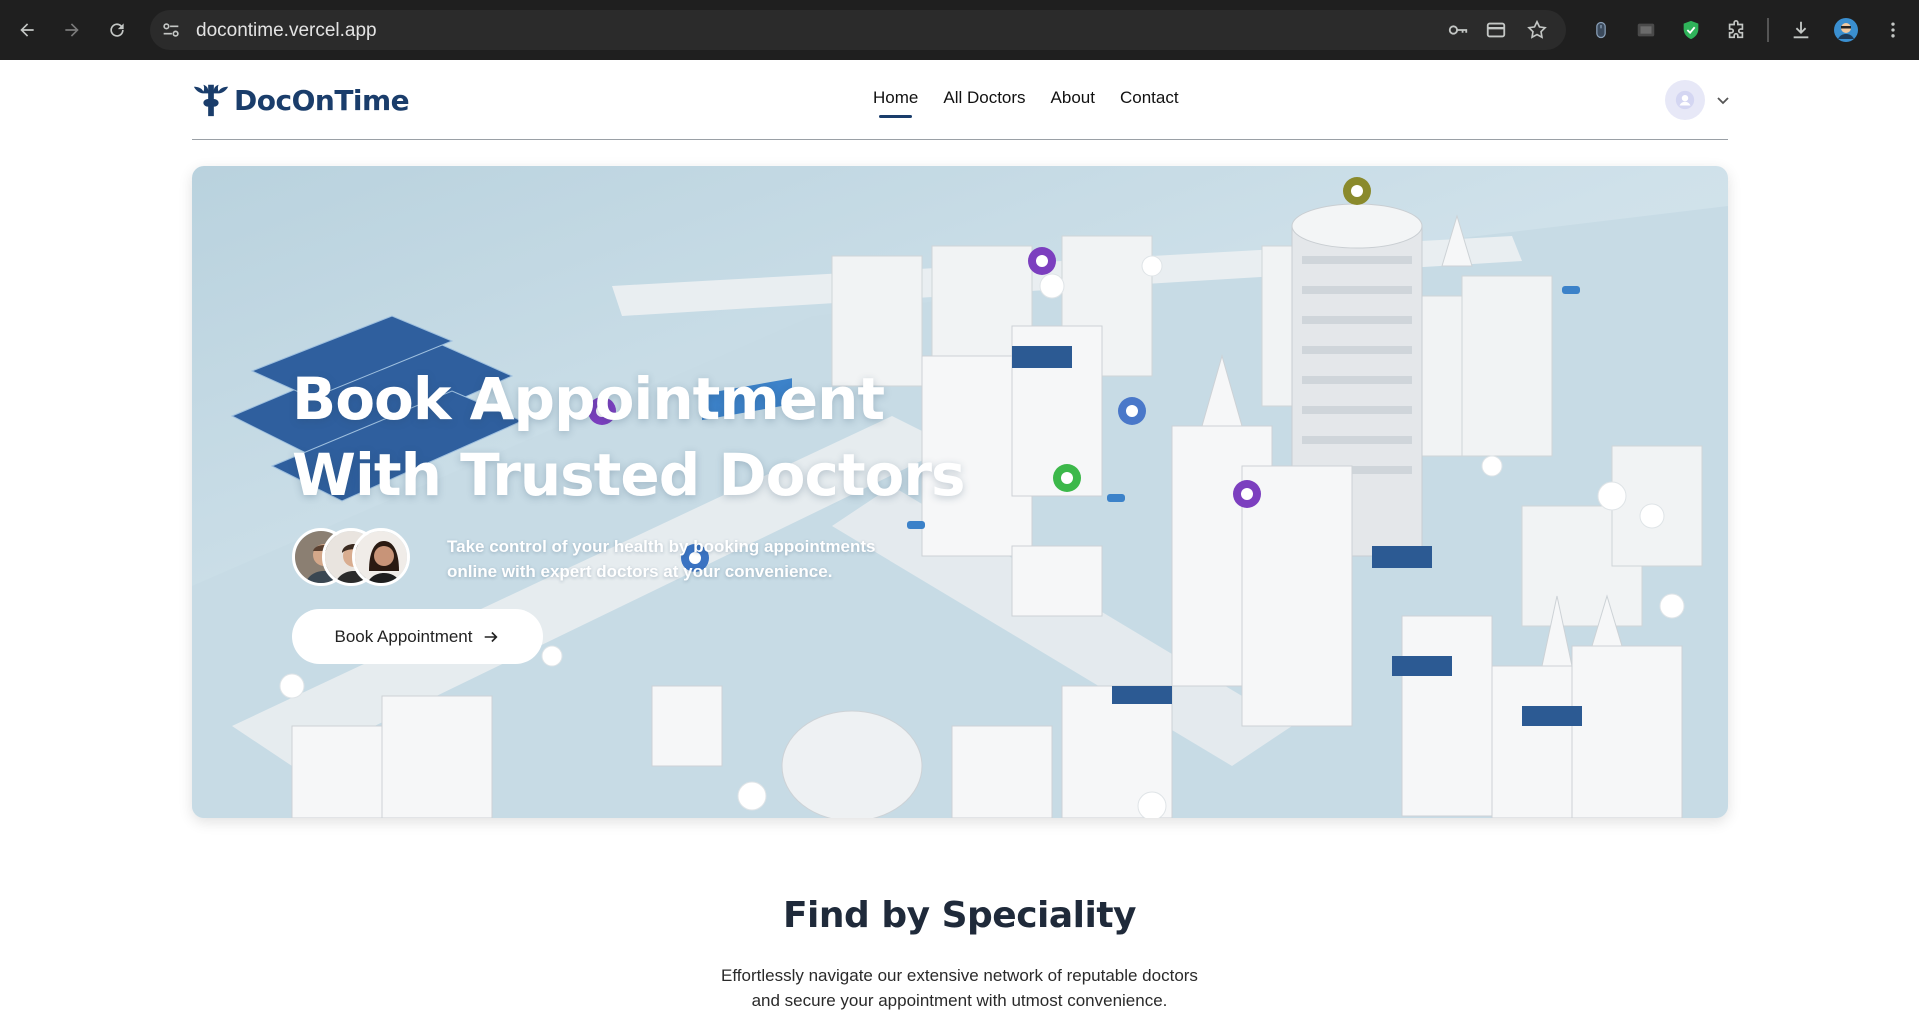 The width and height of the screenshot is (1919, 1030). I want to click on address-bar: docontime.vercel.app, so click(858, 30).